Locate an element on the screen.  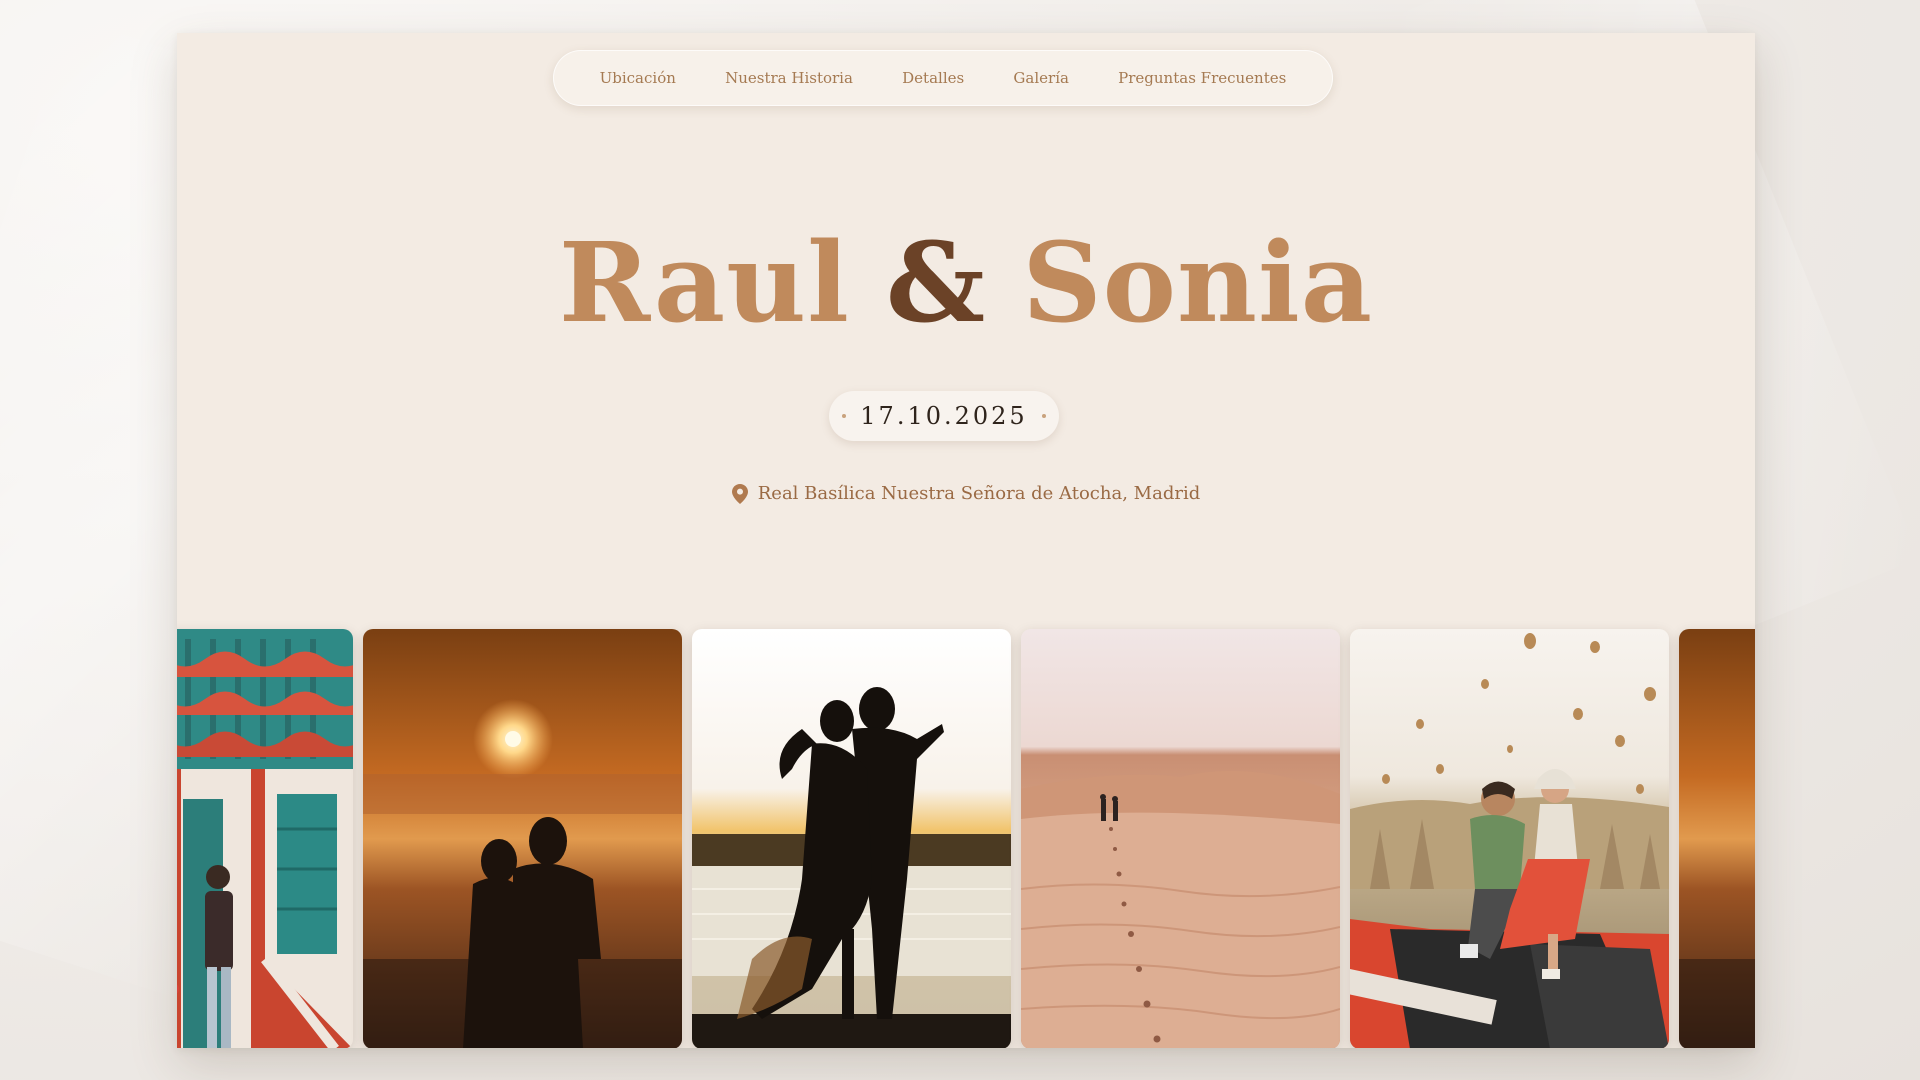
photo-couple-kissing is located at coordinates (851, 838).